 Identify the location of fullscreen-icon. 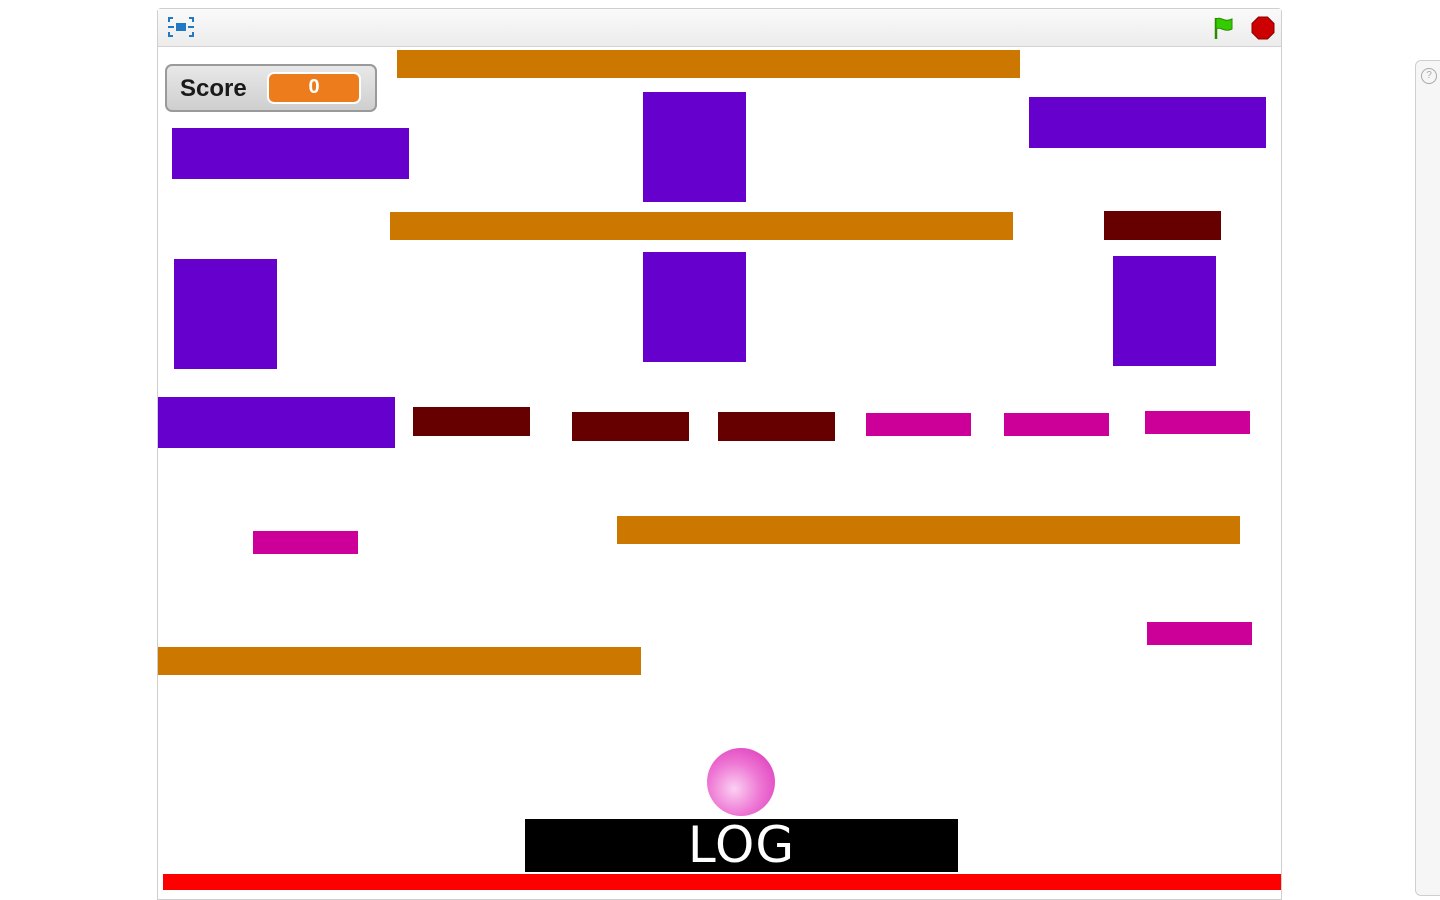
(181, 27).